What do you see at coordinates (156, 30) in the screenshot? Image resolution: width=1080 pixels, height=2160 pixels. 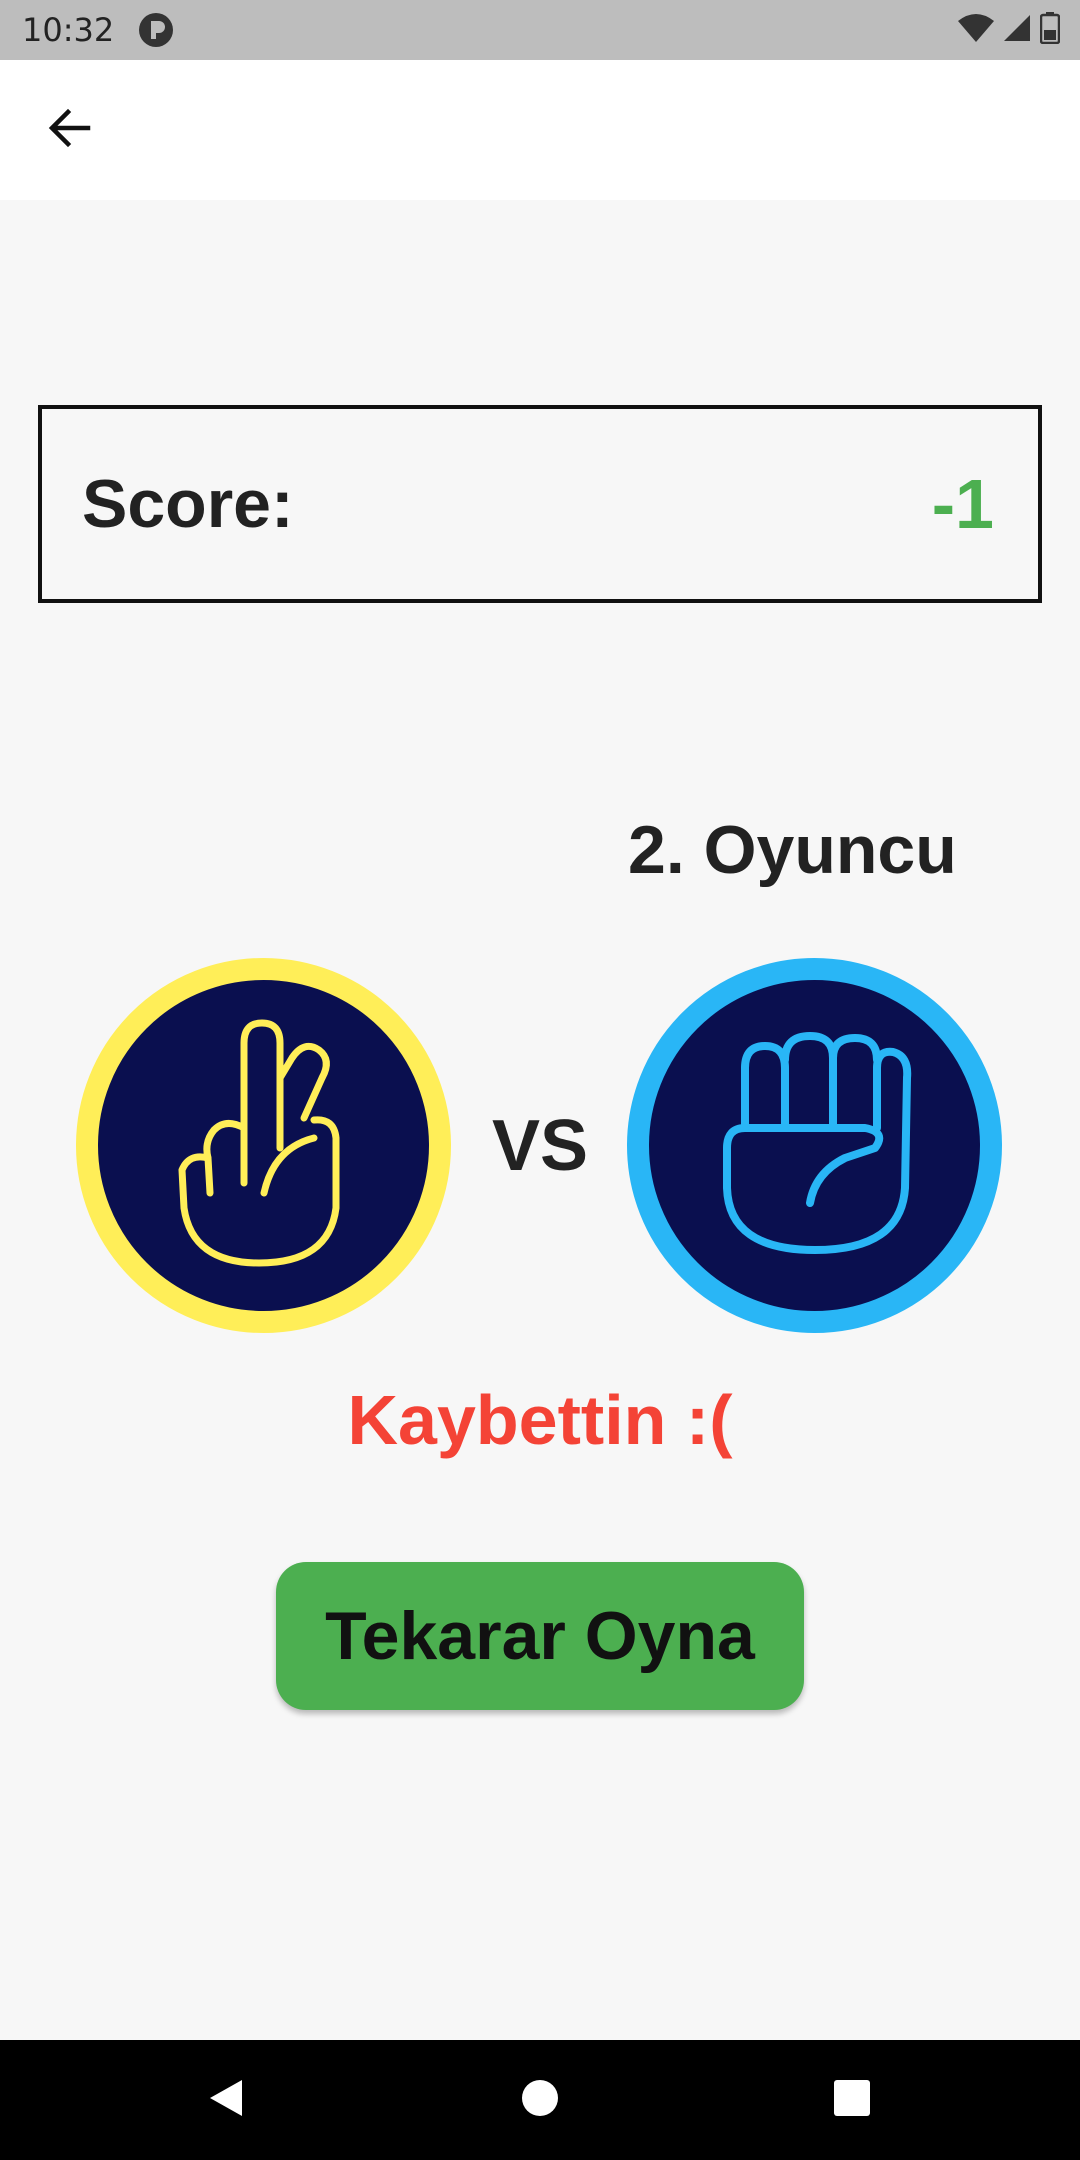 I see `notification-app-icon` at bounding box center [156, 30].